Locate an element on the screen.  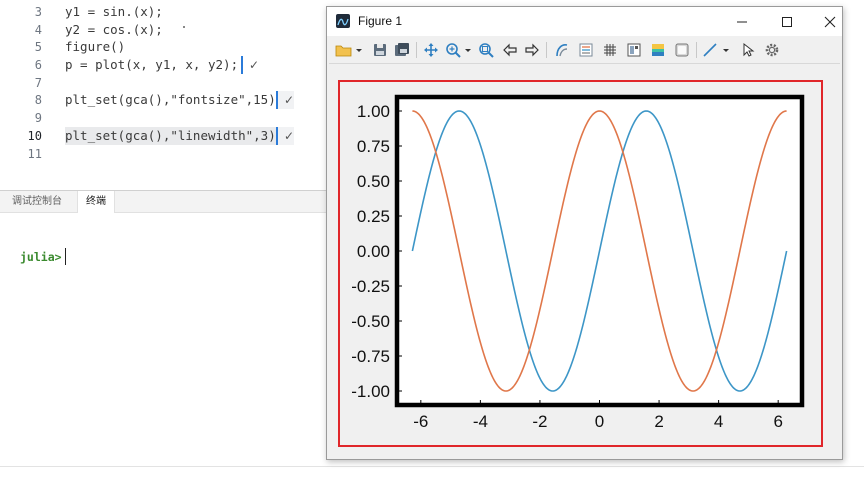
grid-icon is located at coordinates (610, 50).